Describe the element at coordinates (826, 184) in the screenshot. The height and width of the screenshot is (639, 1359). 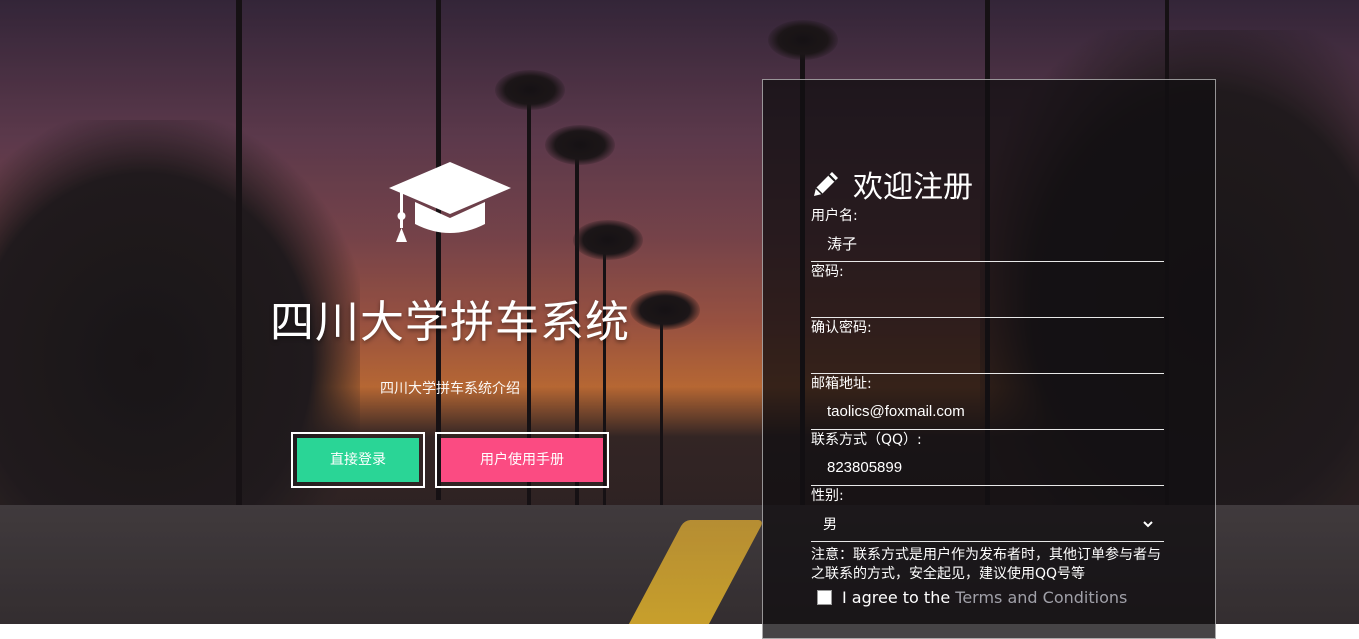
I see `pencil-icon` at that location.